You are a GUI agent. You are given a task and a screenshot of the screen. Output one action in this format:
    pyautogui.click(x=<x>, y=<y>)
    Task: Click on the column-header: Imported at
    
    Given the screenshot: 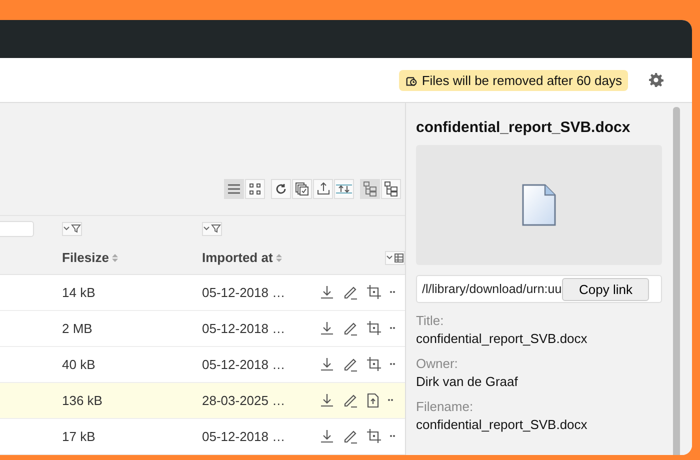 What is the action you would take?
    pyautogui.click(x=237, y=258)
    